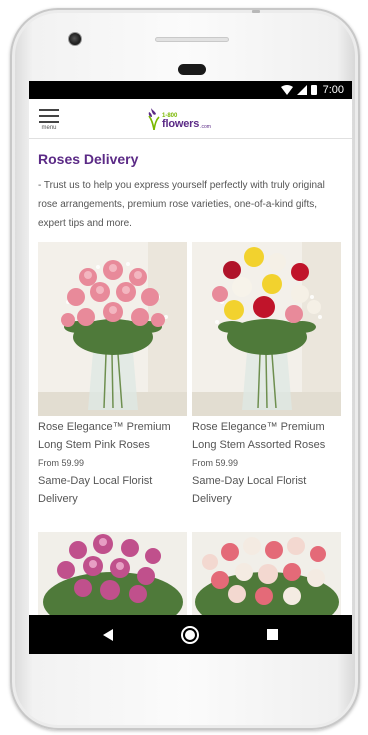  What do you see at coordinates (190, 90) in the screenshot?
I see `status-bar: 7:00` at bounding box center [190, 90].